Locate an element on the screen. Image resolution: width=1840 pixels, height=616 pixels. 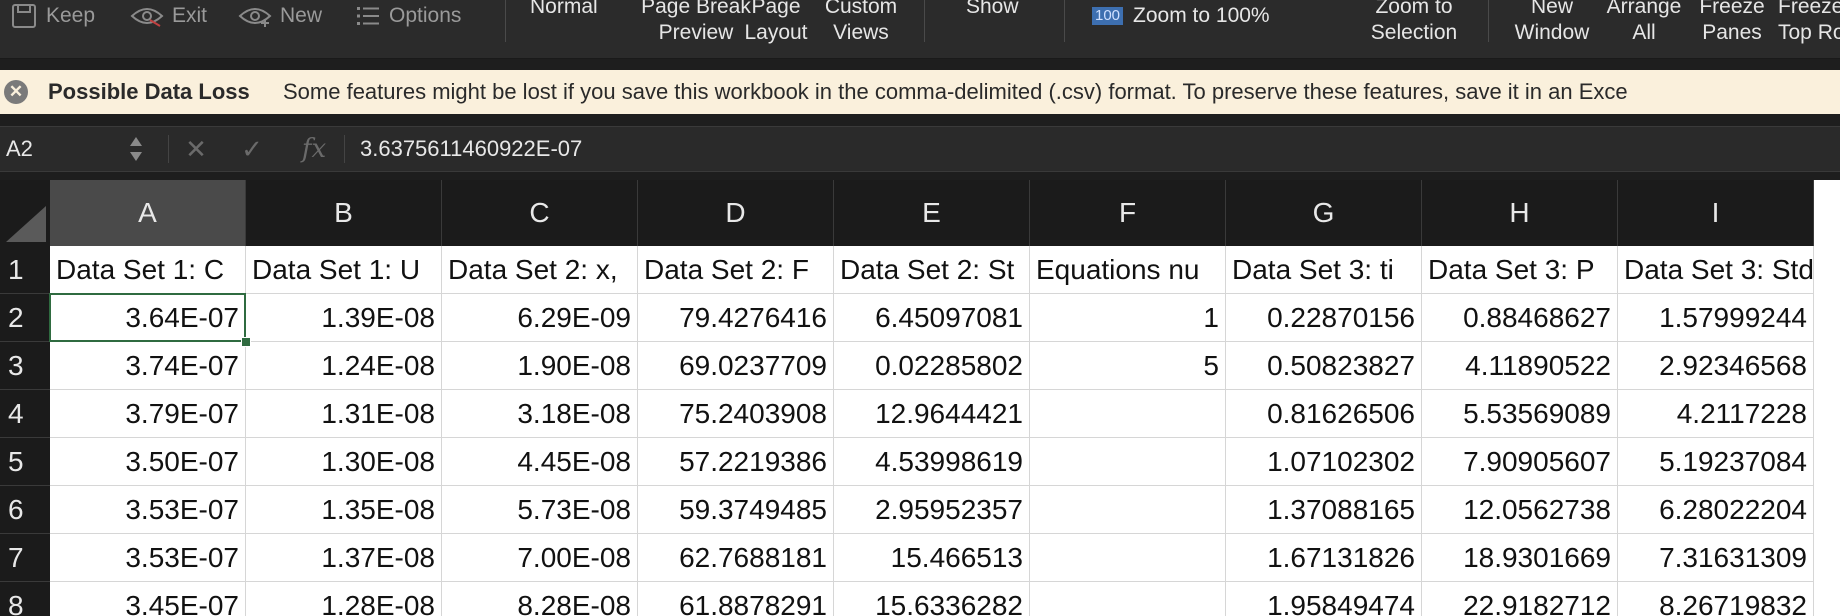
cell-h1: Data Set 3: P is located at coordinates (1520, 270).